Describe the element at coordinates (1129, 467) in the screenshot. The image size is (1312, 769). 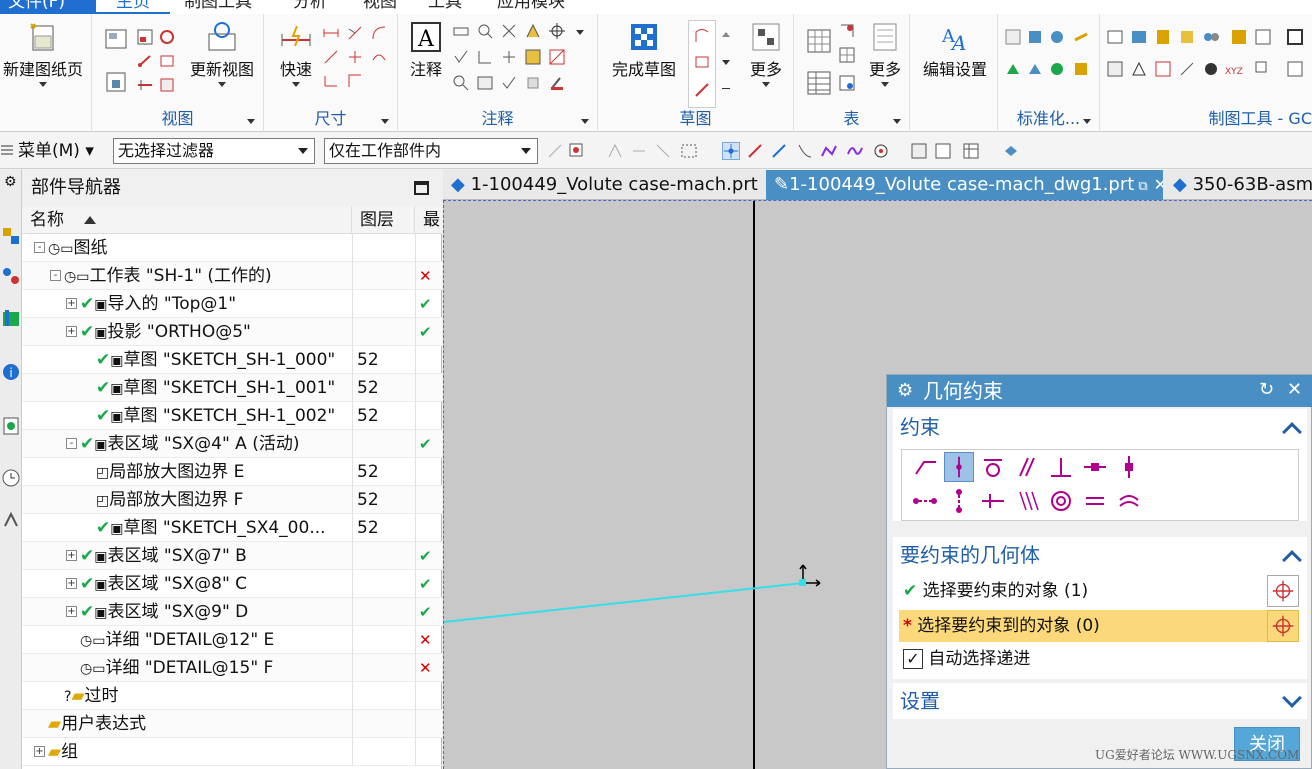
I see `vertical-icon` at that location.